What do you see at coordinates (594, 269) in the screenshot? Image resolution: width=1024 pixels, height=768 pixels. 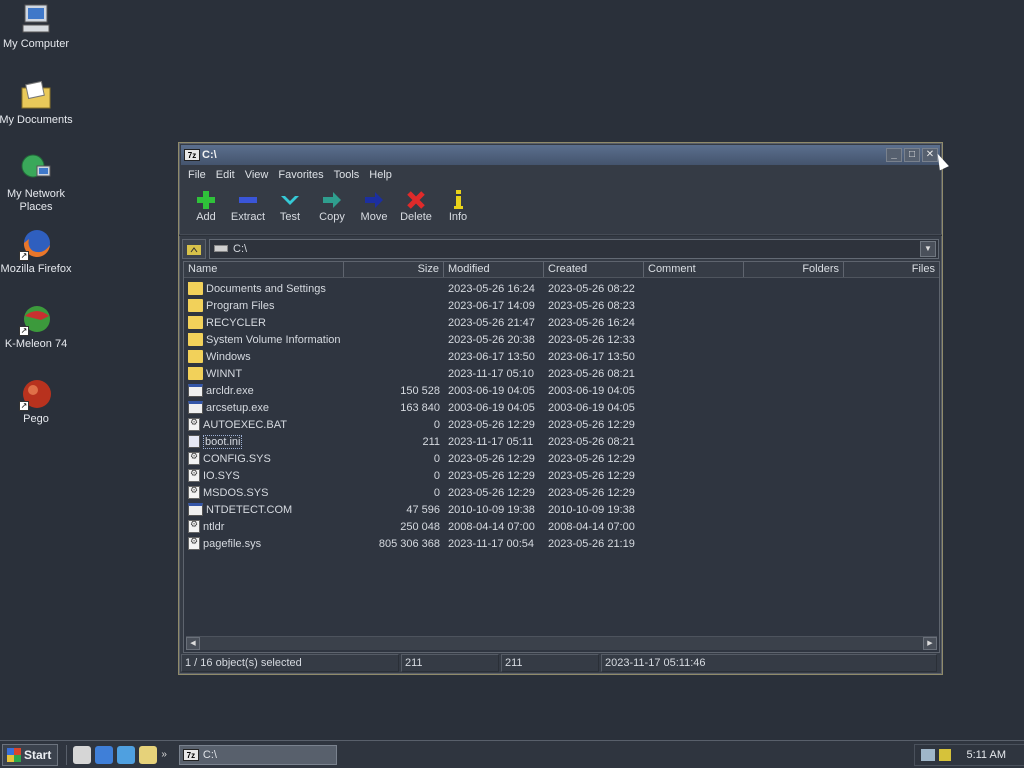 I see `column-created: Created` at bounding box center [594, 269].